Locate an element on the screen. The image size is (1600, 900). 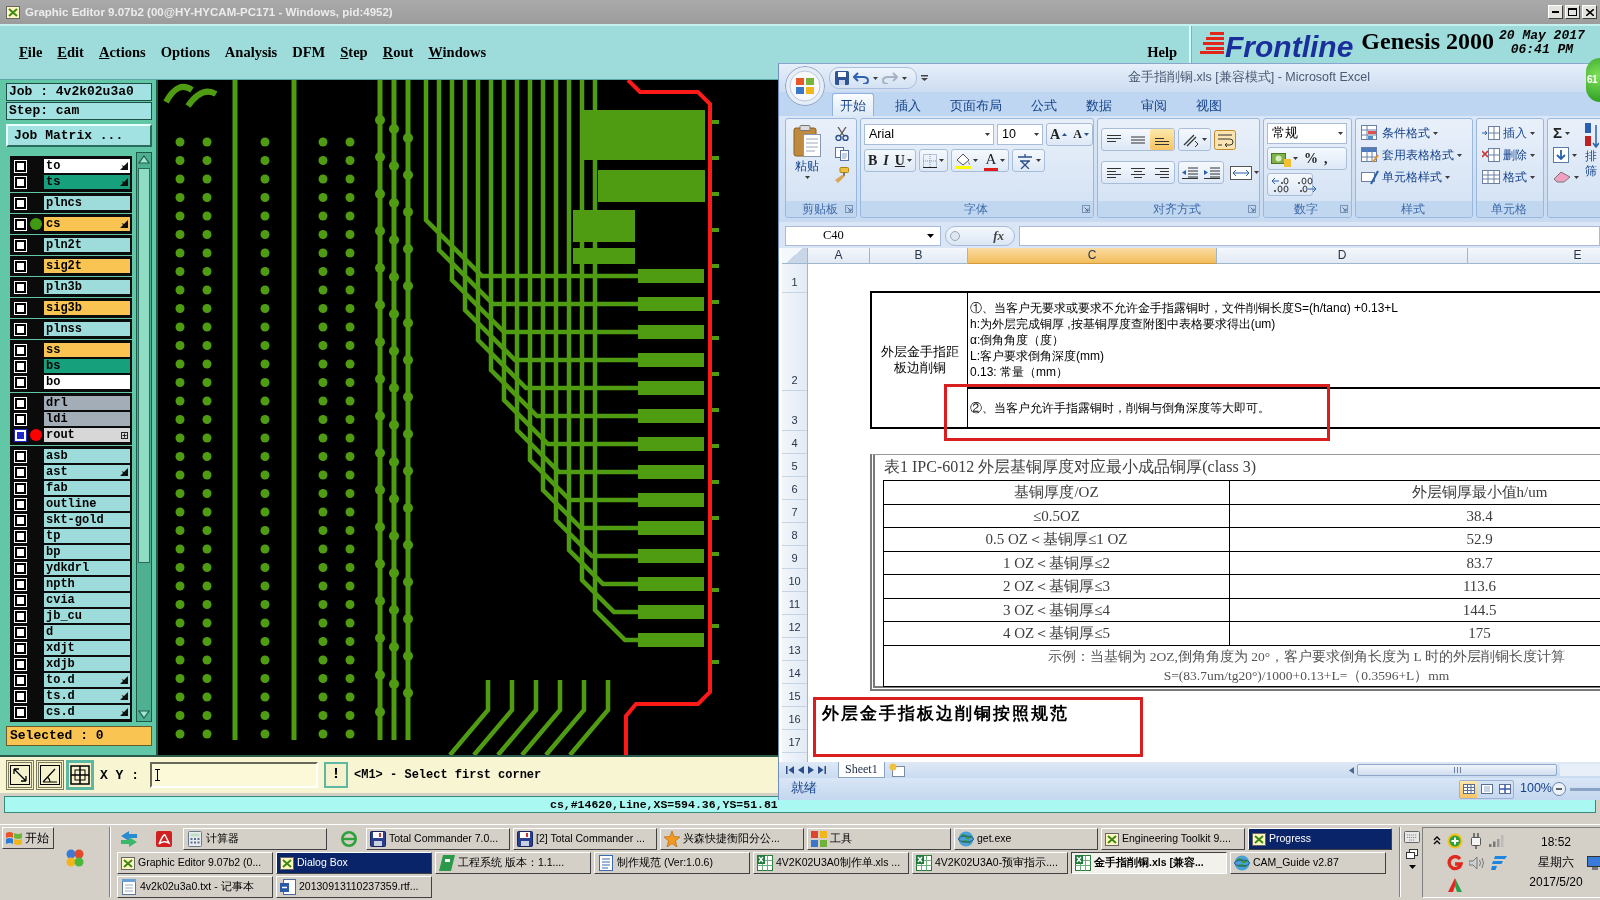
layer-entry: outline is located at coordinates (87, 504).